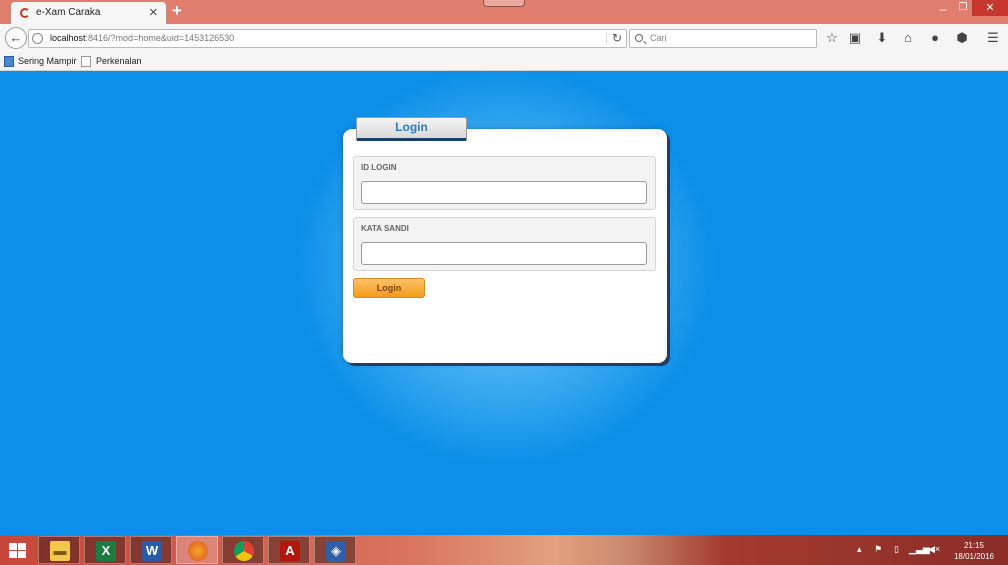 Image resolution: width=1008 pixels, height=565 pixels. I want to click on taskbar-file-explorer: ▬, so click(59, 550).